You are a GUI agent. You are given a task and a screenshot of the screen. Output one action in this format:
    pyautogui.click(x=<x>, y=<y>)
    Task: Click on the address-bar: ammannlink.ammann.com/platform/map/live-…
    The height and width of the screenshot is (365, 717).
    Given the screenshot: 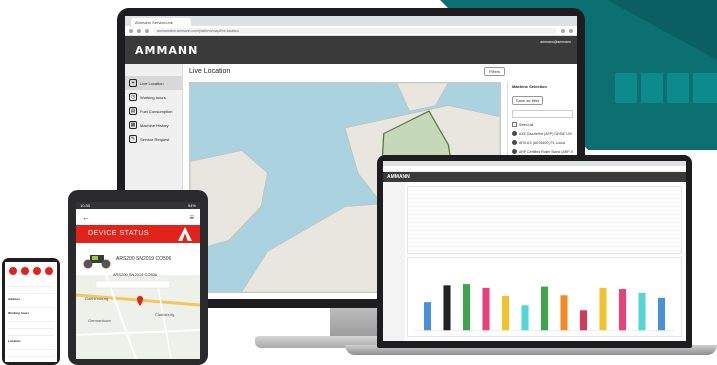 What is the action you would take?
    pyautogui.click(x=355, y=30)
    